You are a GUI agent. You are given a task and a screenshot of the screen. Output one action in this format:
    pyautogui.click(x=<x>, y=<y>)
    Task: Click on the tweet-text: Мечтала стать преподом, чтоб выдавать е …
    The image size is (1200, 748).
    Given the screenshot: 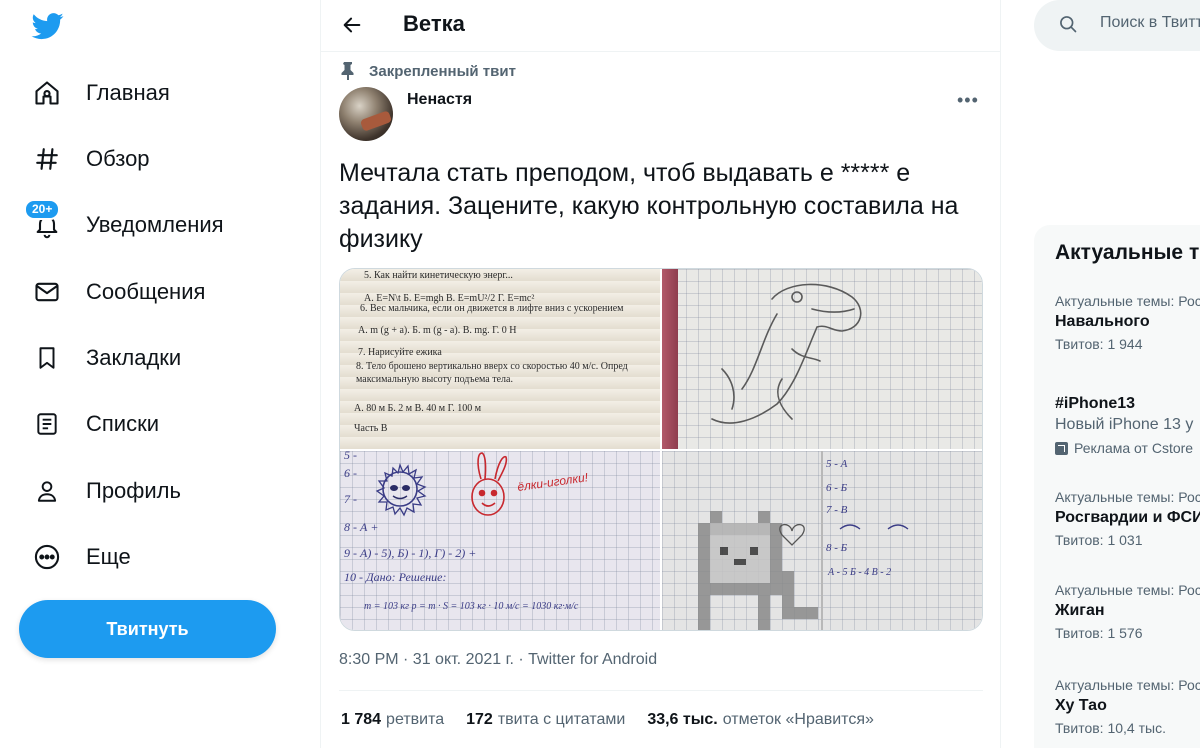 What is the action you would take?
    pyautogui.click(x=649, y=206)
    